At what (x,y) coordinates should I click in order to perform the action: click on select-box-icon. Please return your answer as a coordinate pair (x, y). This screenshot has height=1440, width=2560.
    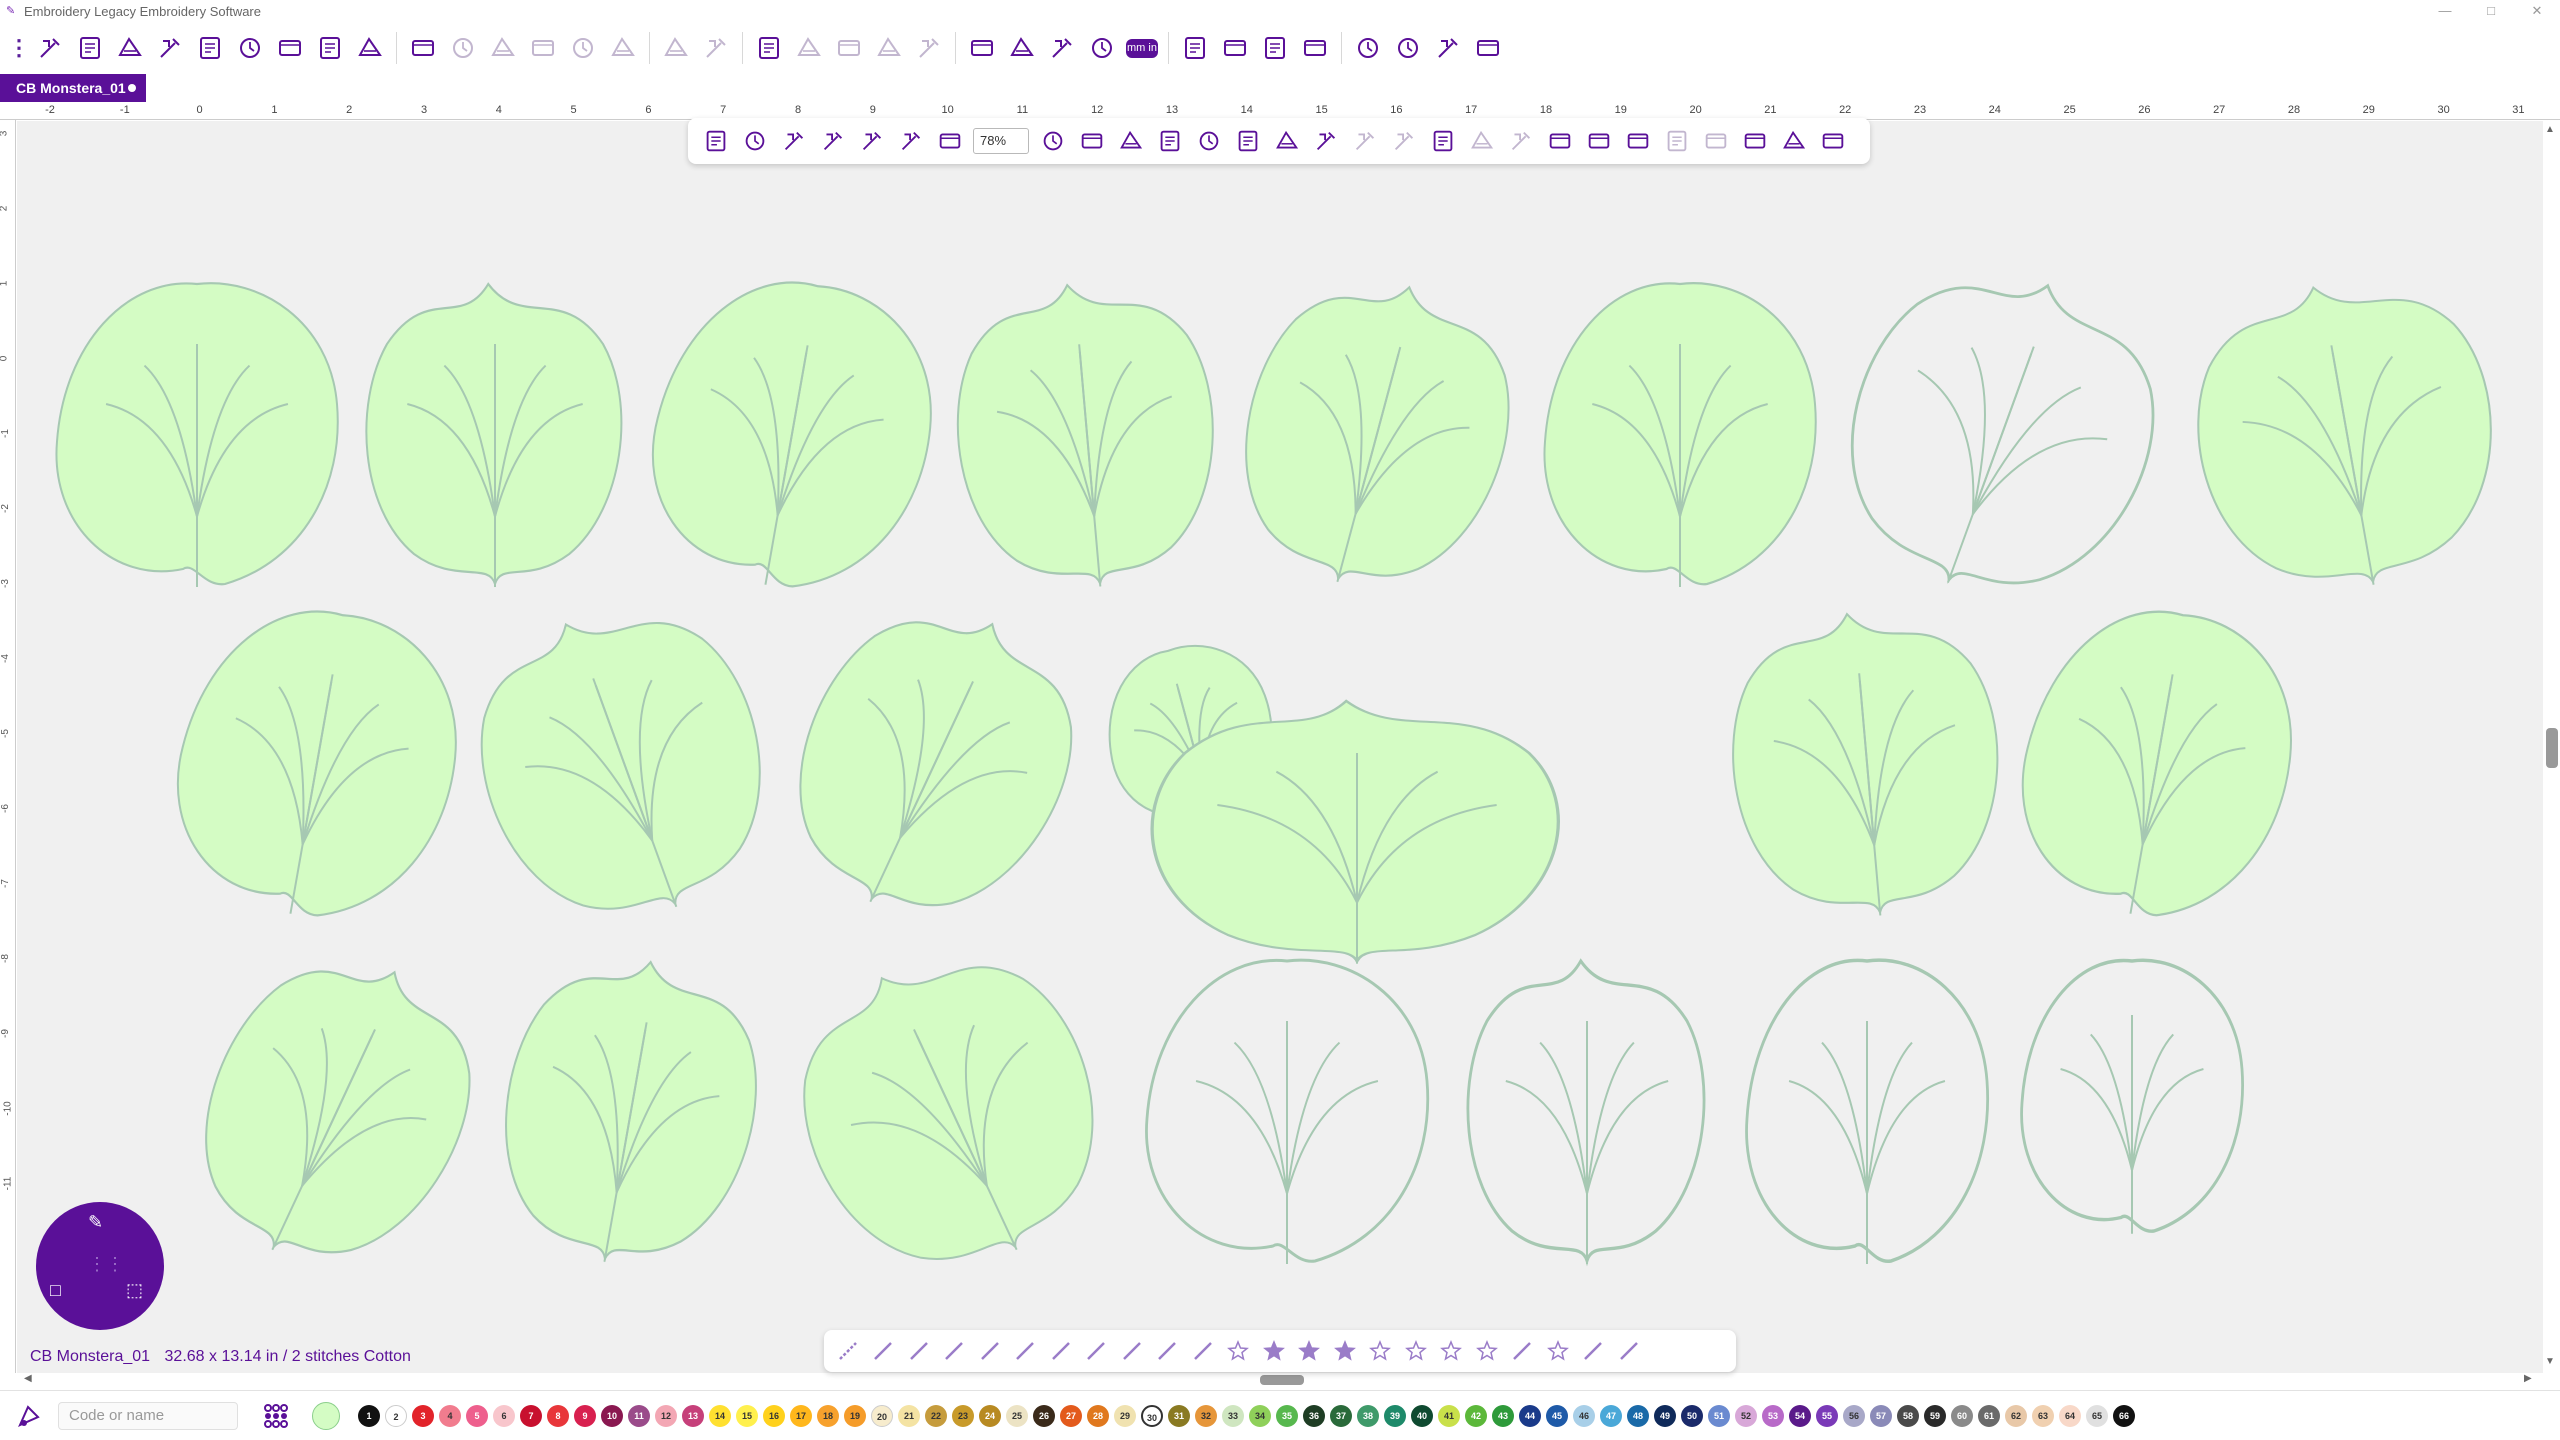
    Looking at the image, I should click on (793, 141).